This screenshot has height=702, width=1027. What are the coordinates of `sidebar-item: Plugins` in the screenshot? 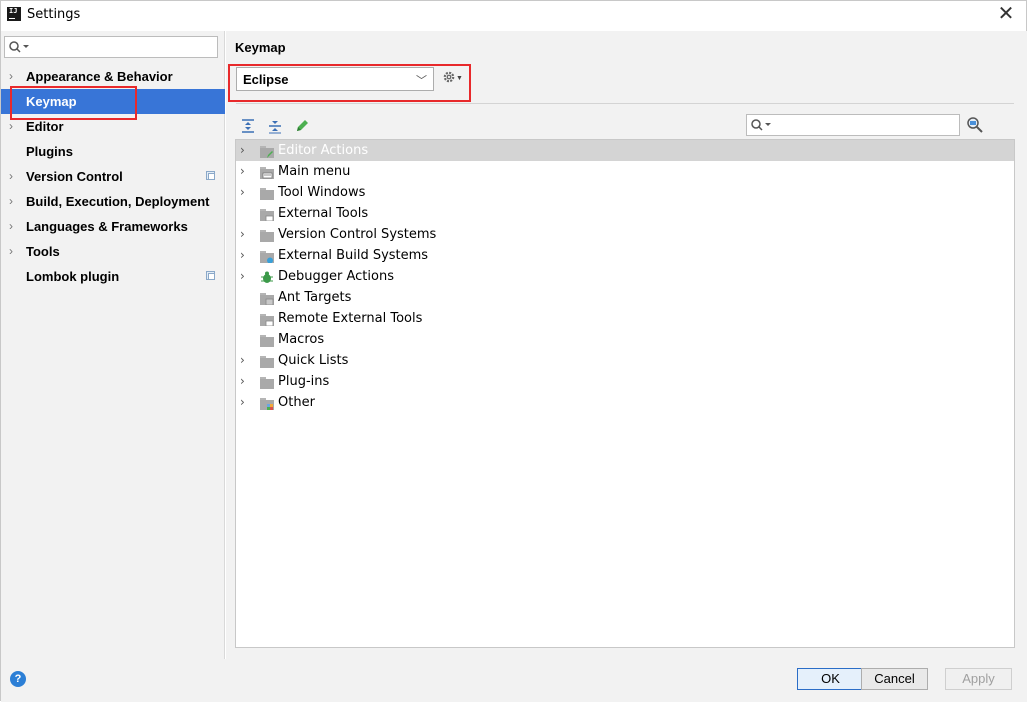 It's located at (113, 151).